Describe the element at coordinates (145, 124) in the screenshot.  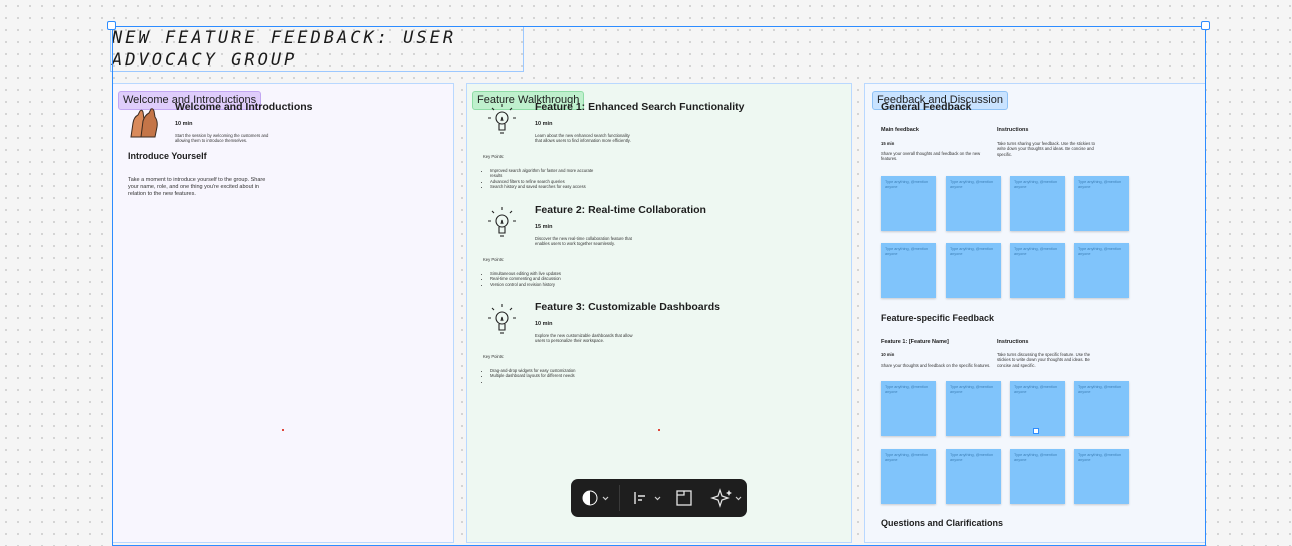
I see `clapping-hands-icon` at that location.